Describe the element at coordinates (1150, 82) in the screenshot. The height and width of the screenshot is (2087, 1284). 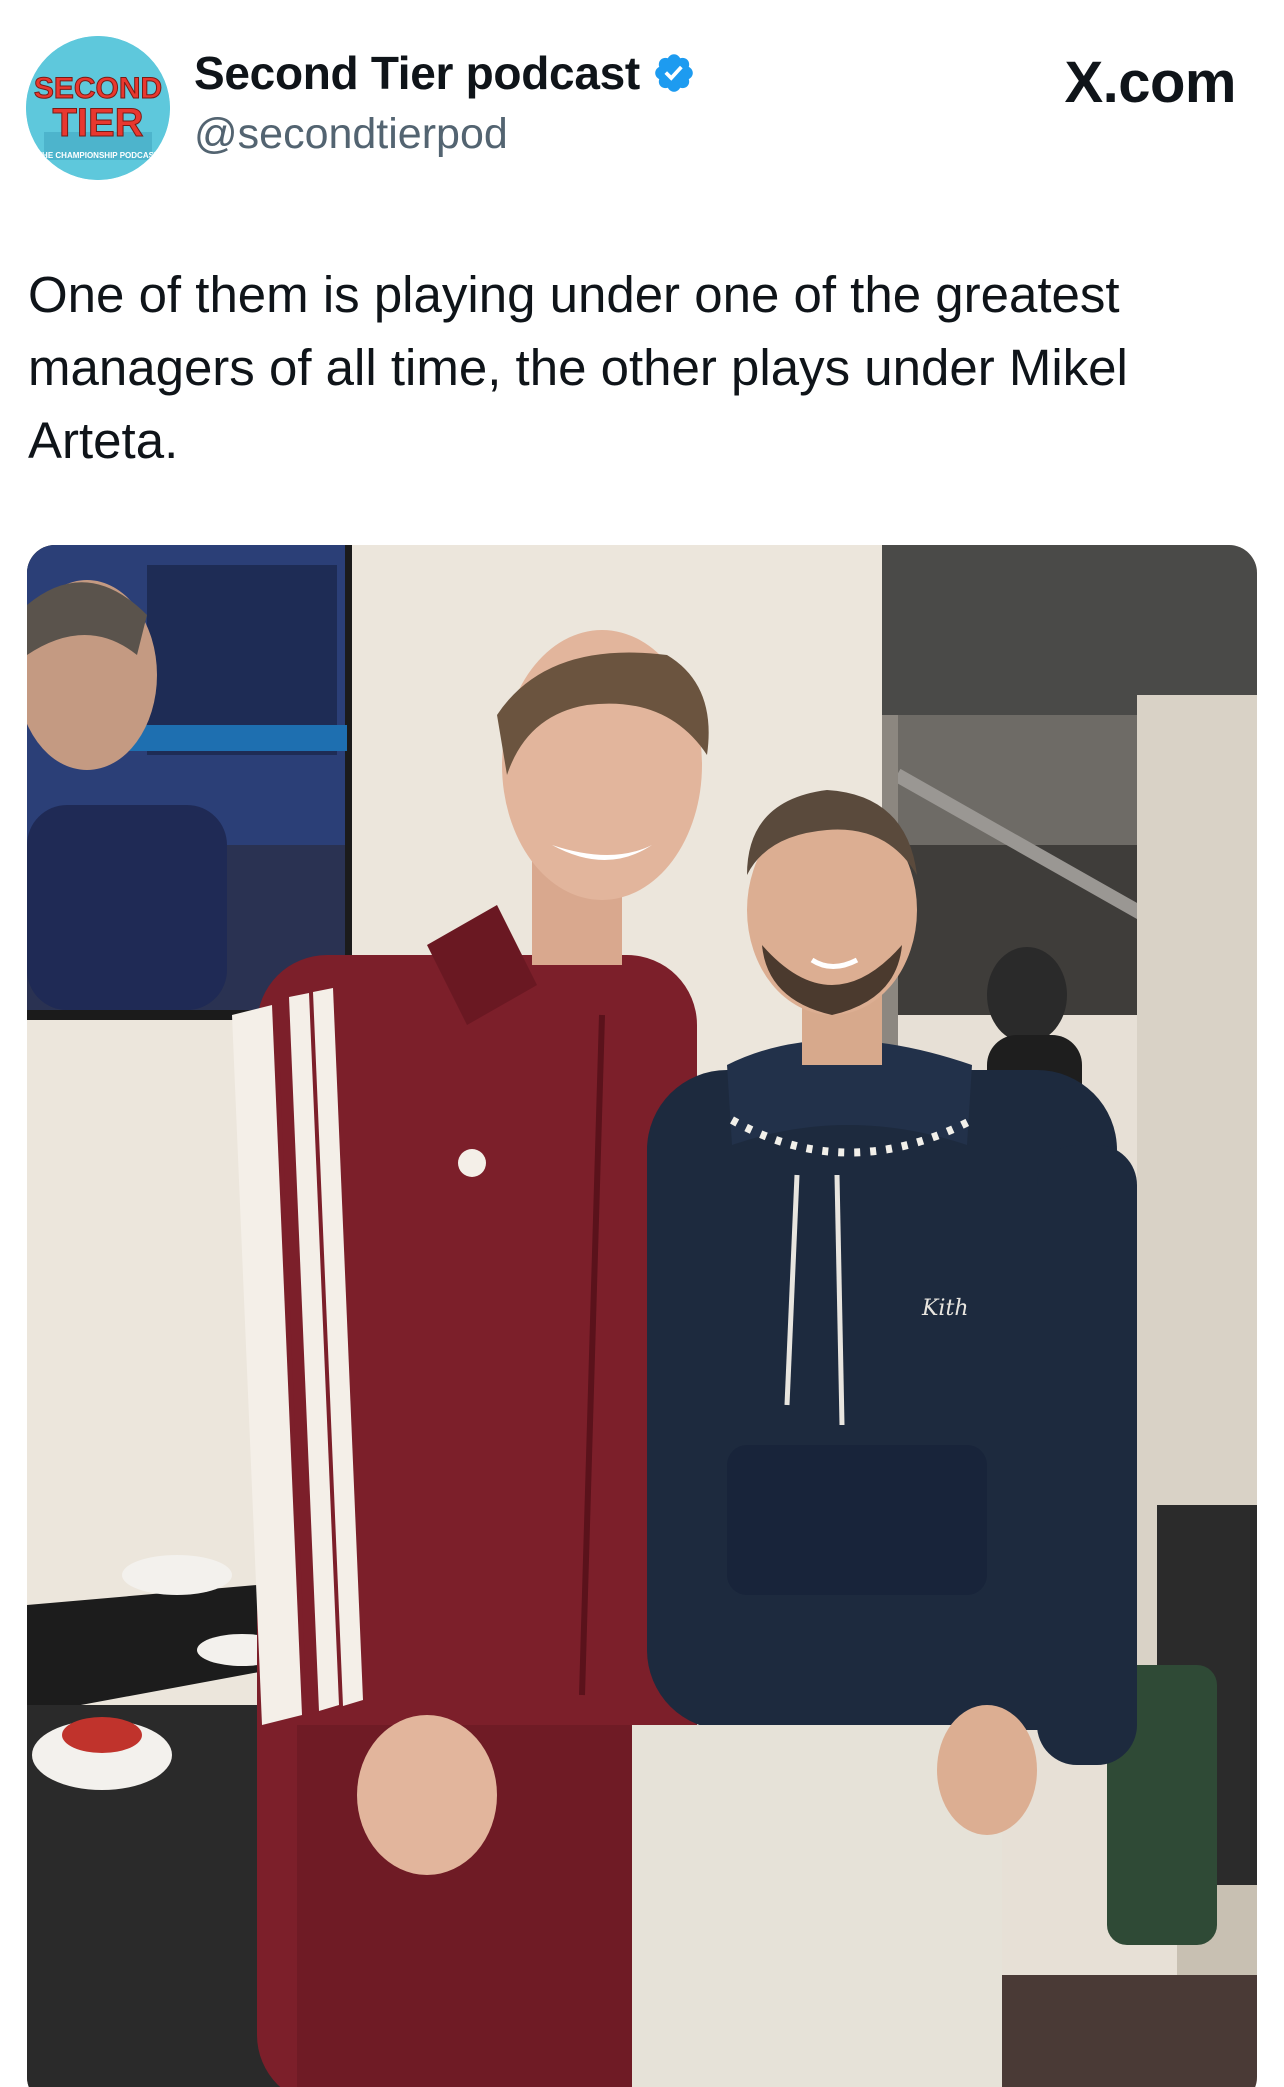
I see `site-label: X.com` at that location.